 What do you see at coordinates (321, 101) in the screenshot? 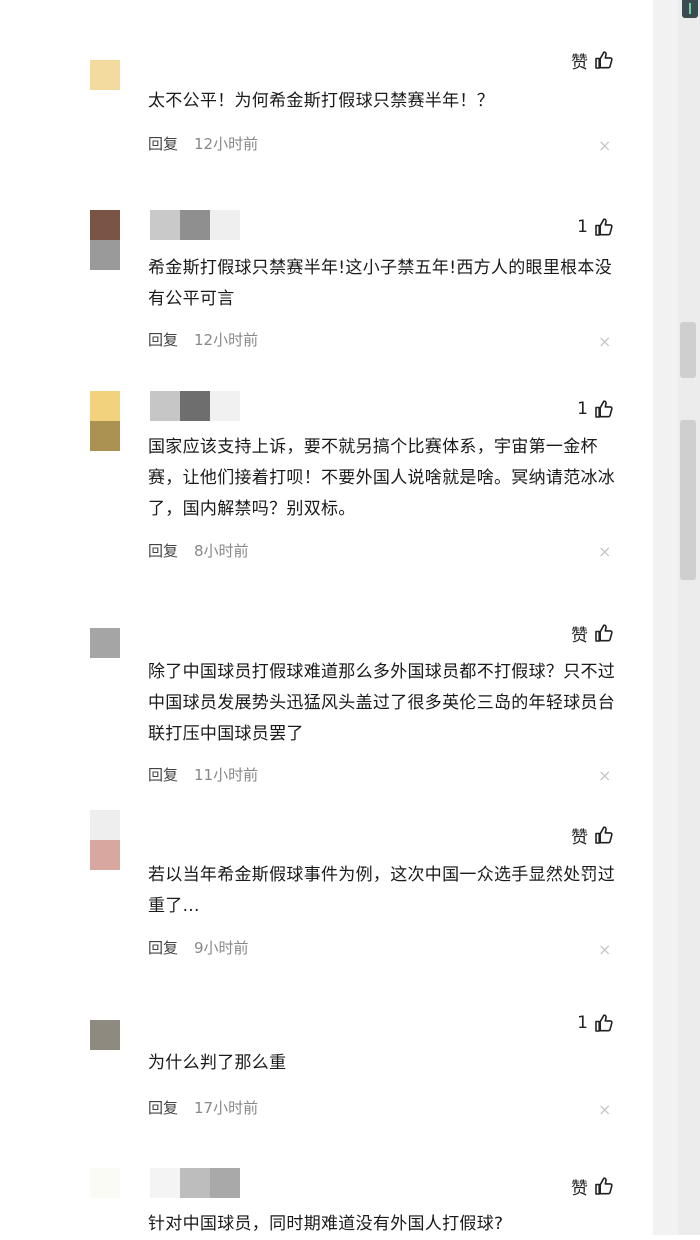
I see `comment-text: 太不公平！为何希金斯打假球只禁赛半年！？` at bounding box center [321, 101].